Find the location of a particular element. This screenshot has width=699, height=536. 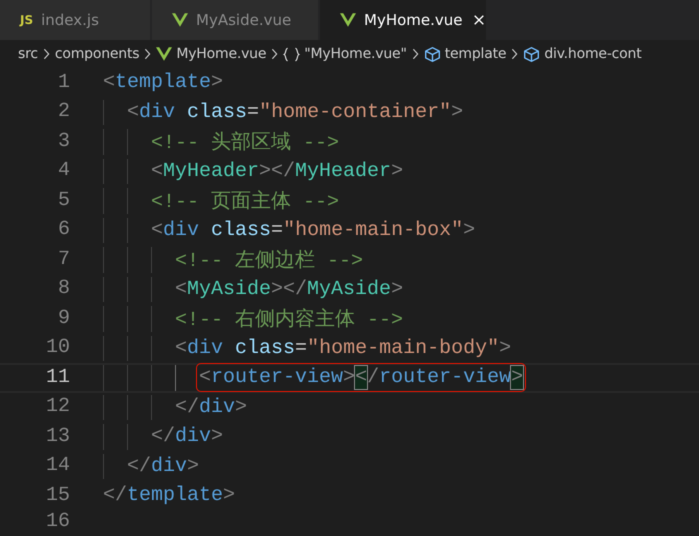

line-number: 10 is located at coordinates (57, 348).